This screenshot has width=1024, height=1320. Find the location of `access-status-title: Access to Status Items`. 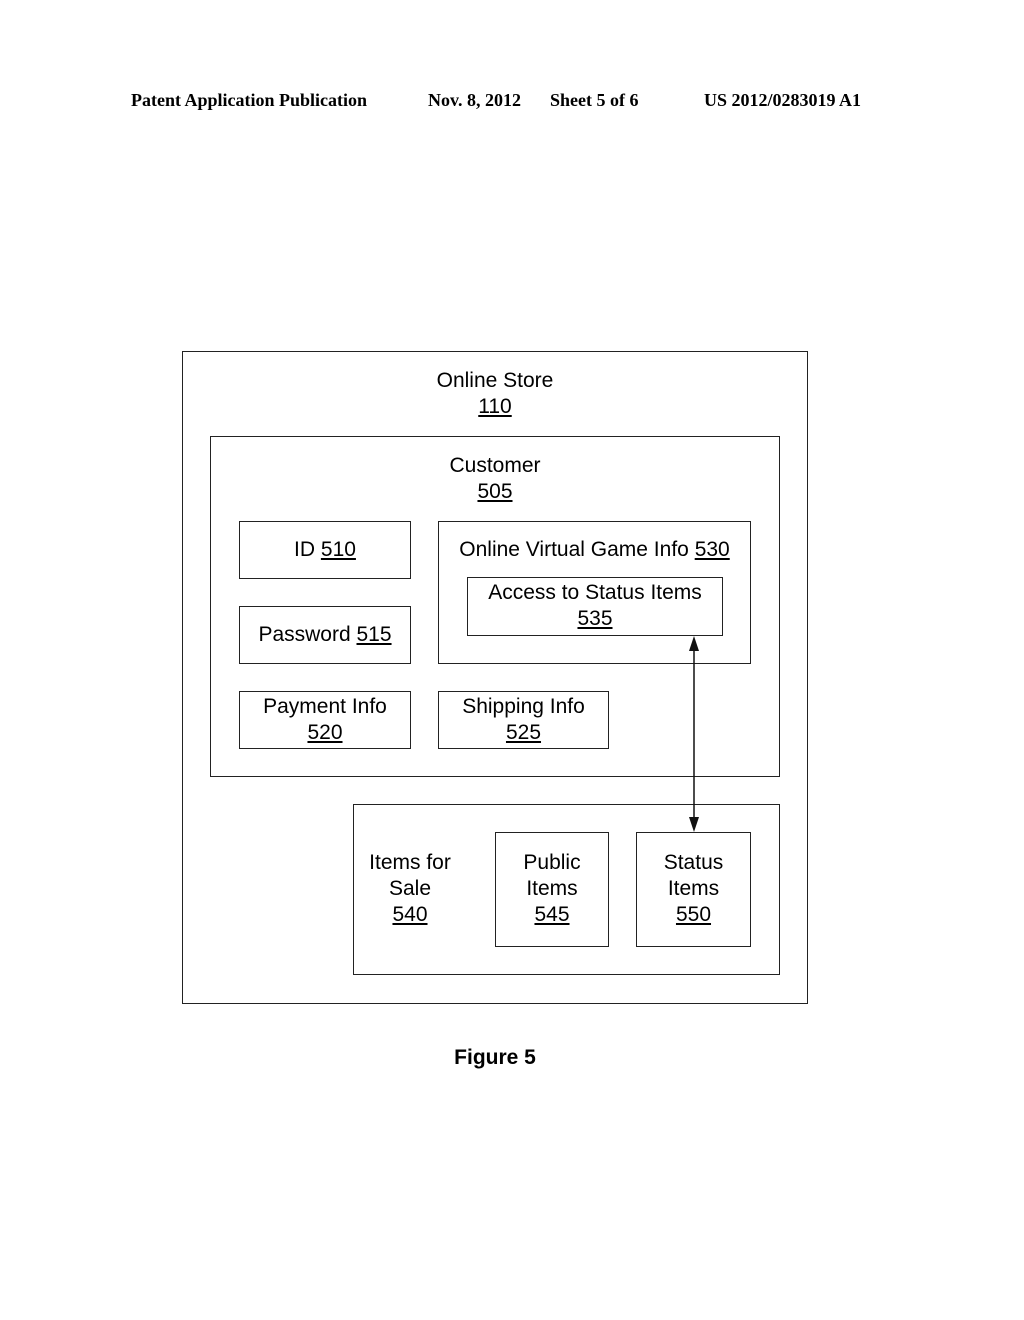

access-status-title: Access to Status Items is located at coordinates (595, 592).